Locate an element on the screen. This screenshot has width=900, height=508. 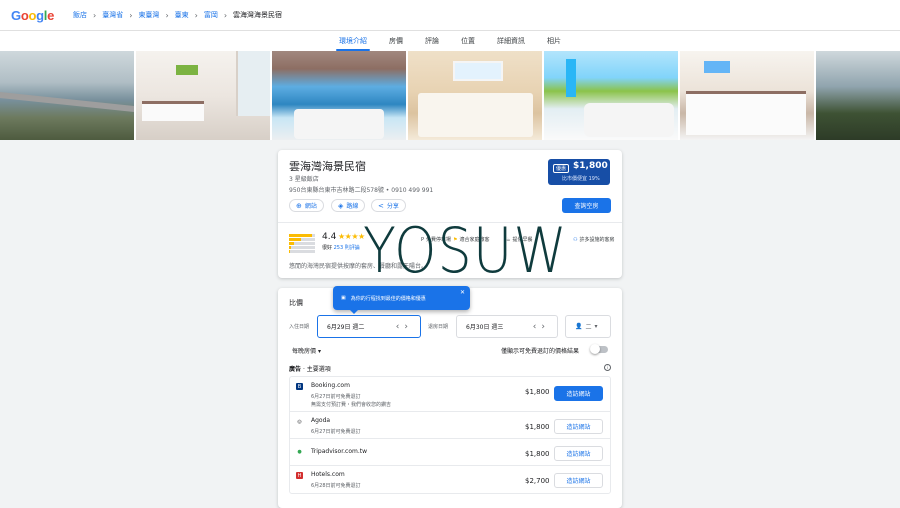
directions-label: 路線 is located at coordinates (352, 206).